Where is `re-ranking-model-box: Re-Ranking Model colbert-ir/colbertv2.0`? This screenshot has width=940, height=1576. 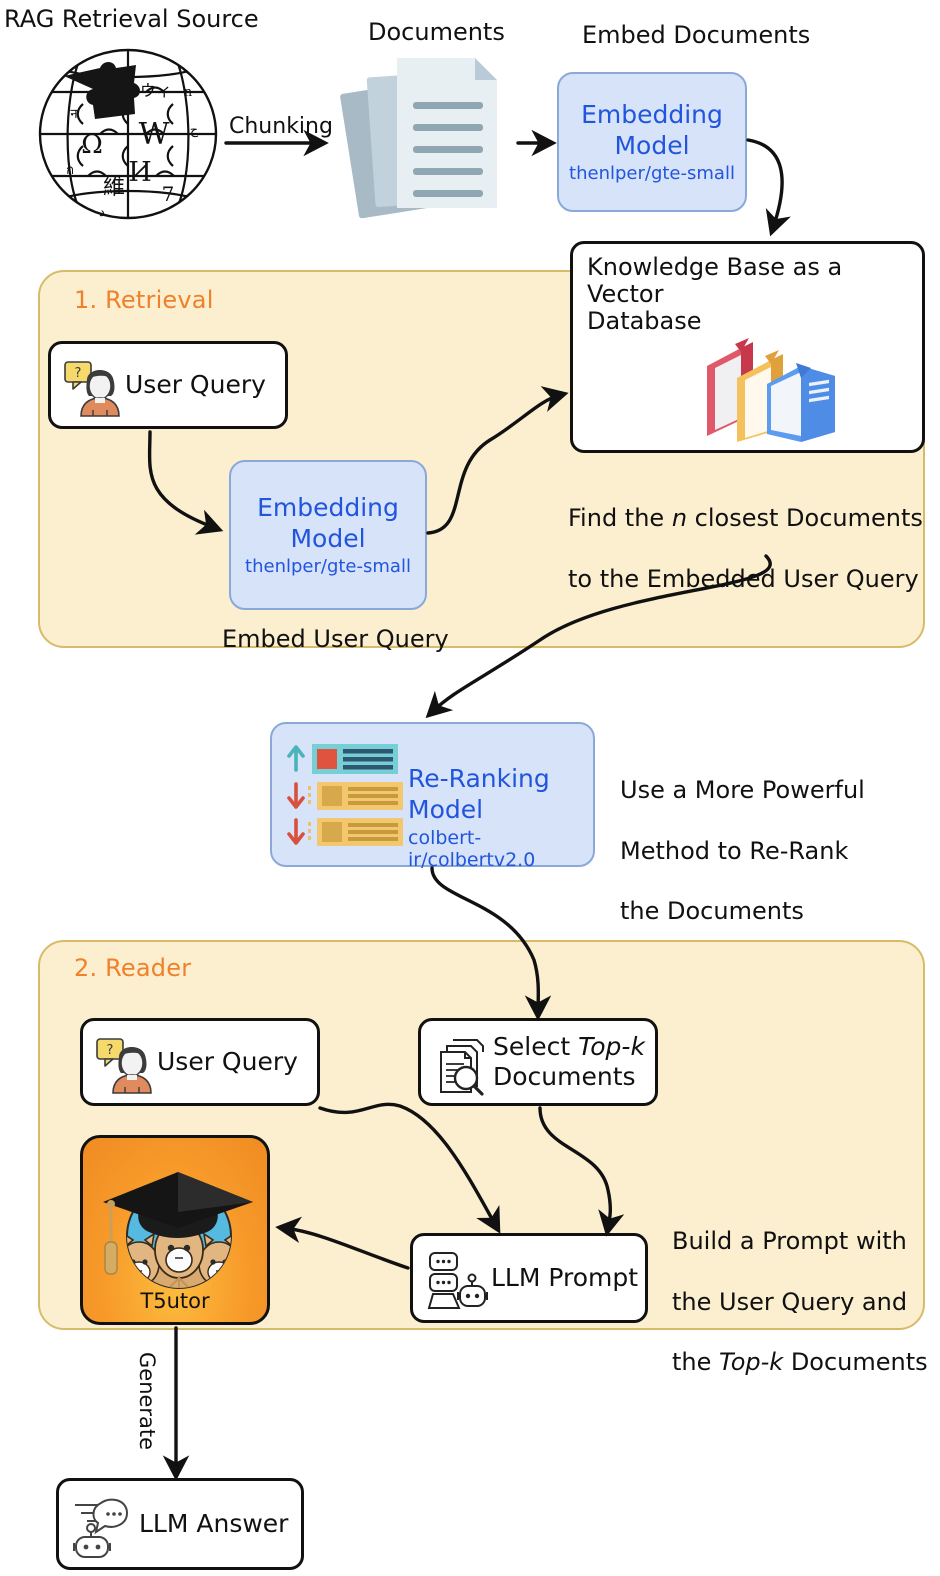
re-ranking-model-box: Re-Ranking Model colbert-ir/colbertv2.0 is located at coordinates (432, 796).